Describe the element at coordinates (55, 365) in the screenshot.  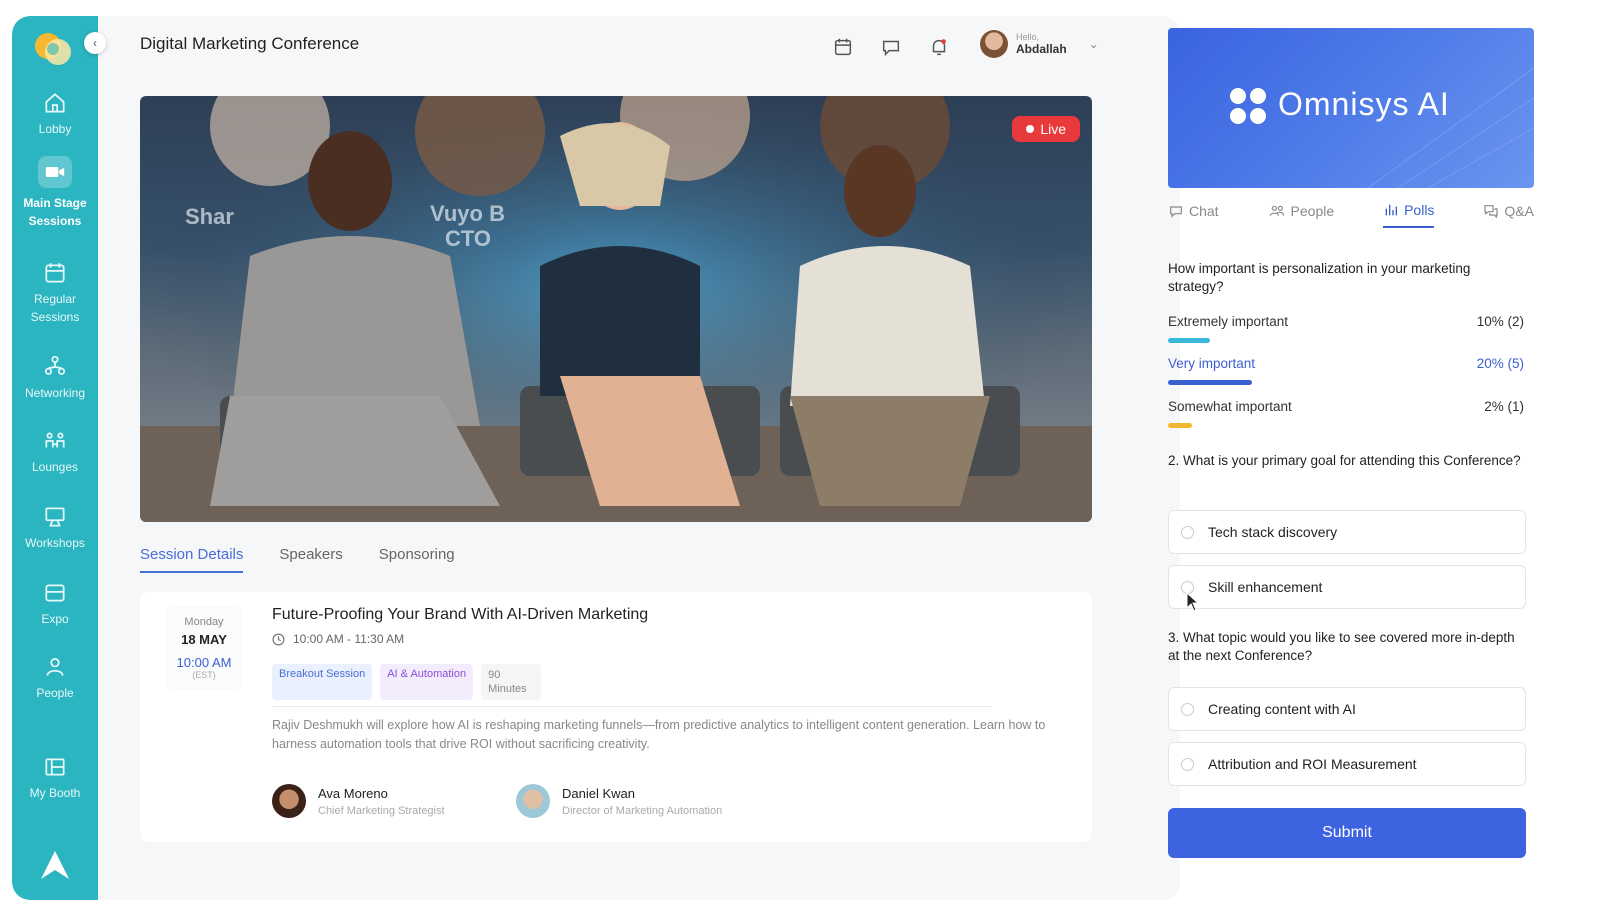
I see `network-icon` at that location.